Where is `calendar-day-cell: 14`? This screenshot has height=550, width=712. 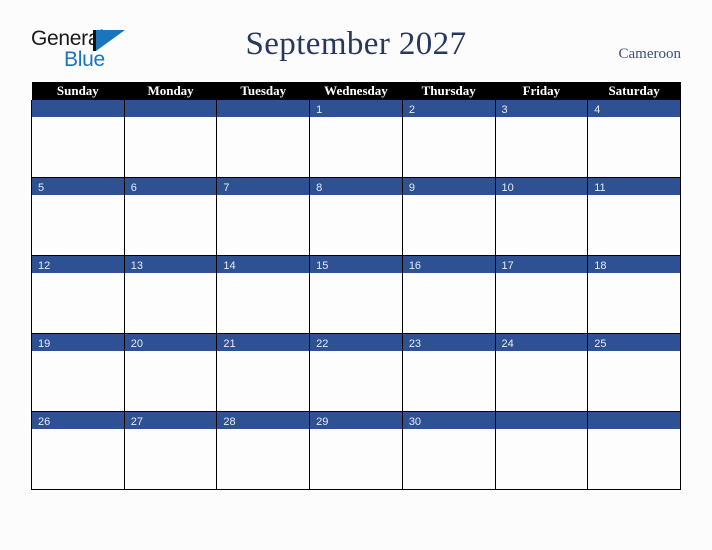 calendar-day-cell: 14 is located at coordinates (263, 294).